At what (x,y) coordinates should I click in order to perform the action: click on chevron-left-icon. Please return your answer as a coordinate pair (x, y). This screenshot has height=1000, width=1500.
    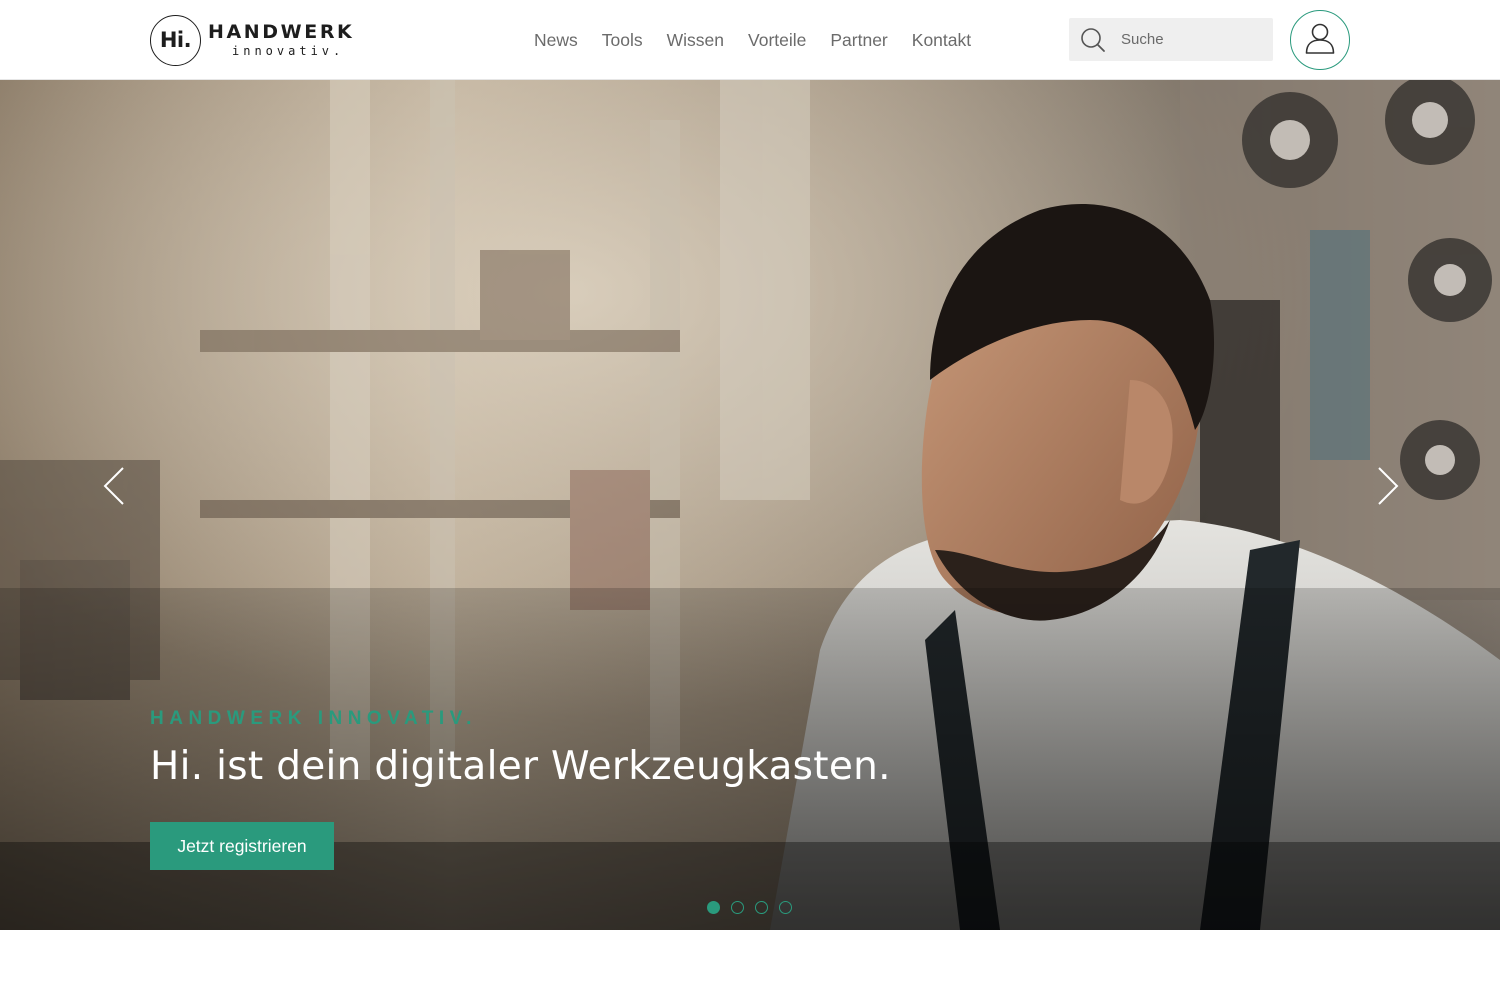
    Looking at the image, I should click on (114, 488).